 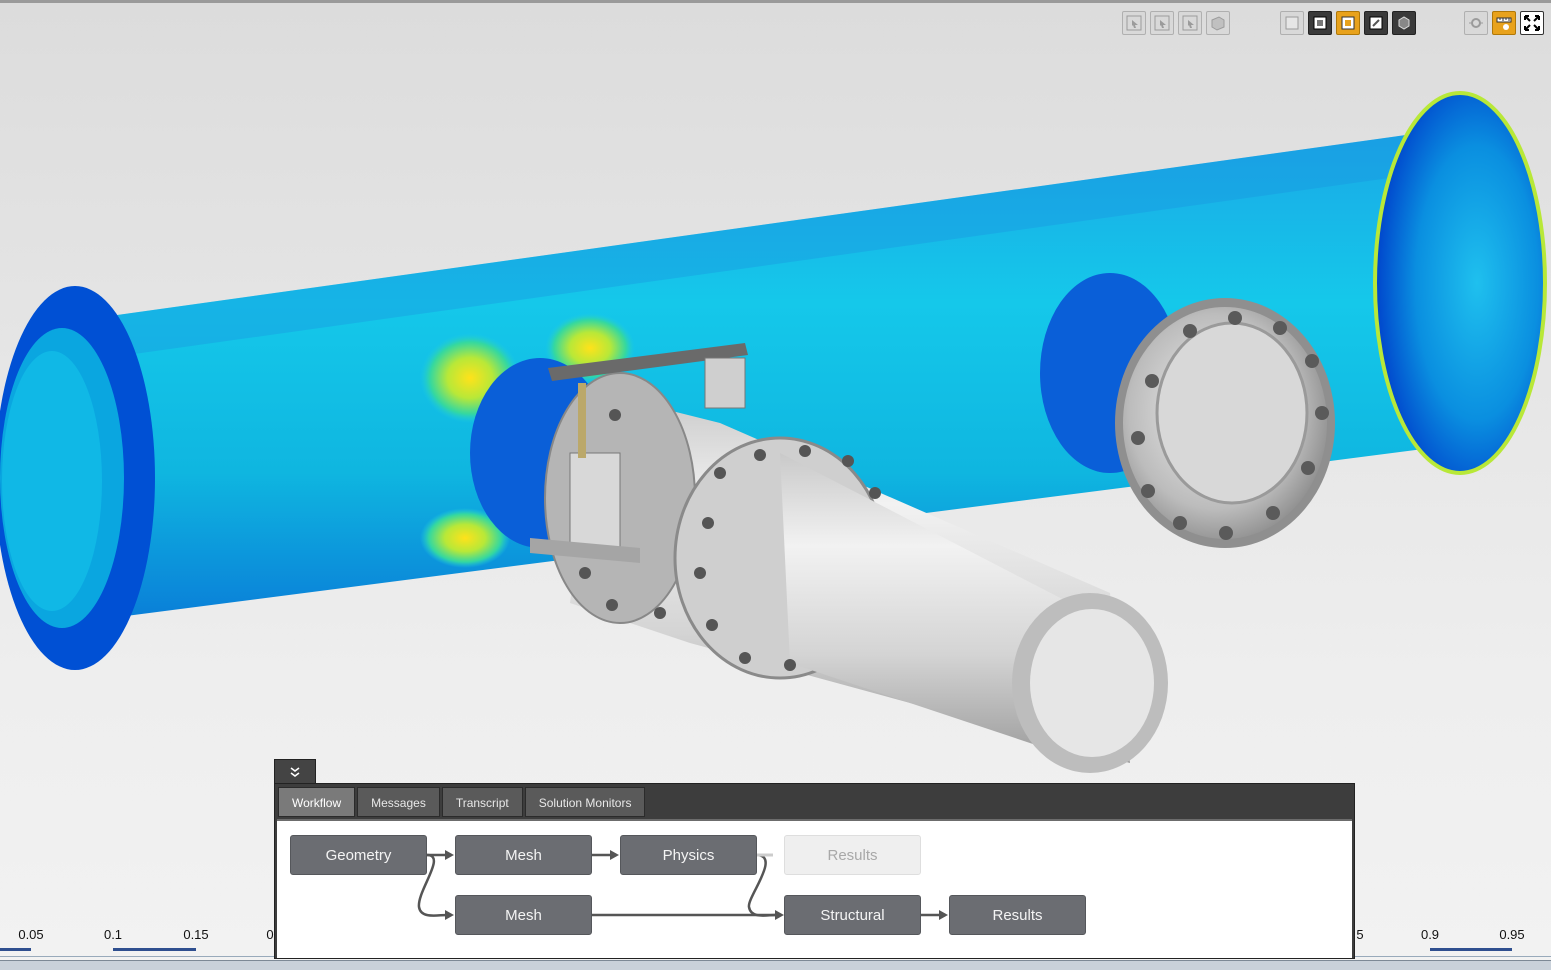 What do you see at coordinates (523, 855) in the screenshot?
I see `workflow-node-mesh: Mesh` at bounding box center [523, 855].